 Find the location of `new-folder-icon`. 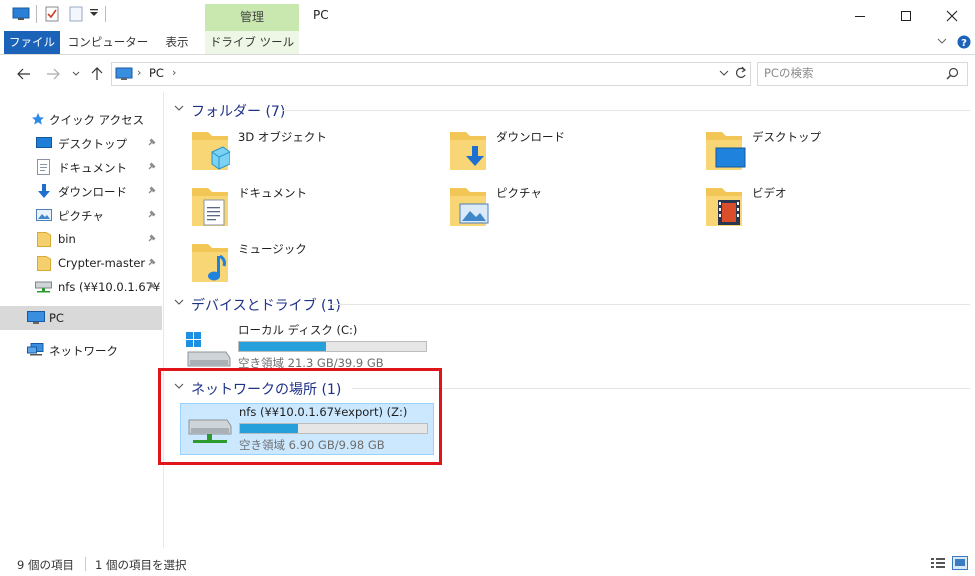

new-folder-icon is located at coordinates (76, 14).